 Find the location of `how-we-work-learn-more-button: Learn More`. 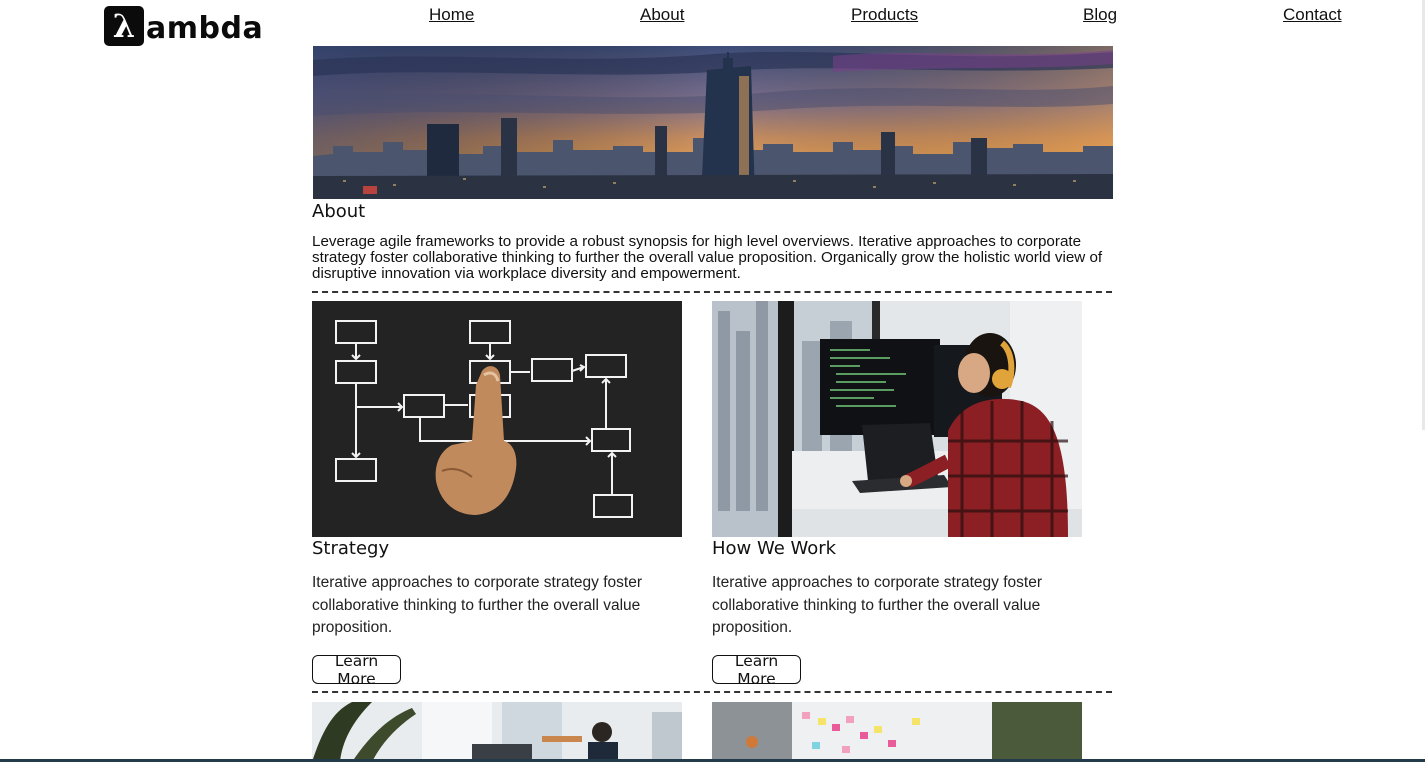

how-we-work-learn-more-button: Learn More is located at coordinates (756, 670).